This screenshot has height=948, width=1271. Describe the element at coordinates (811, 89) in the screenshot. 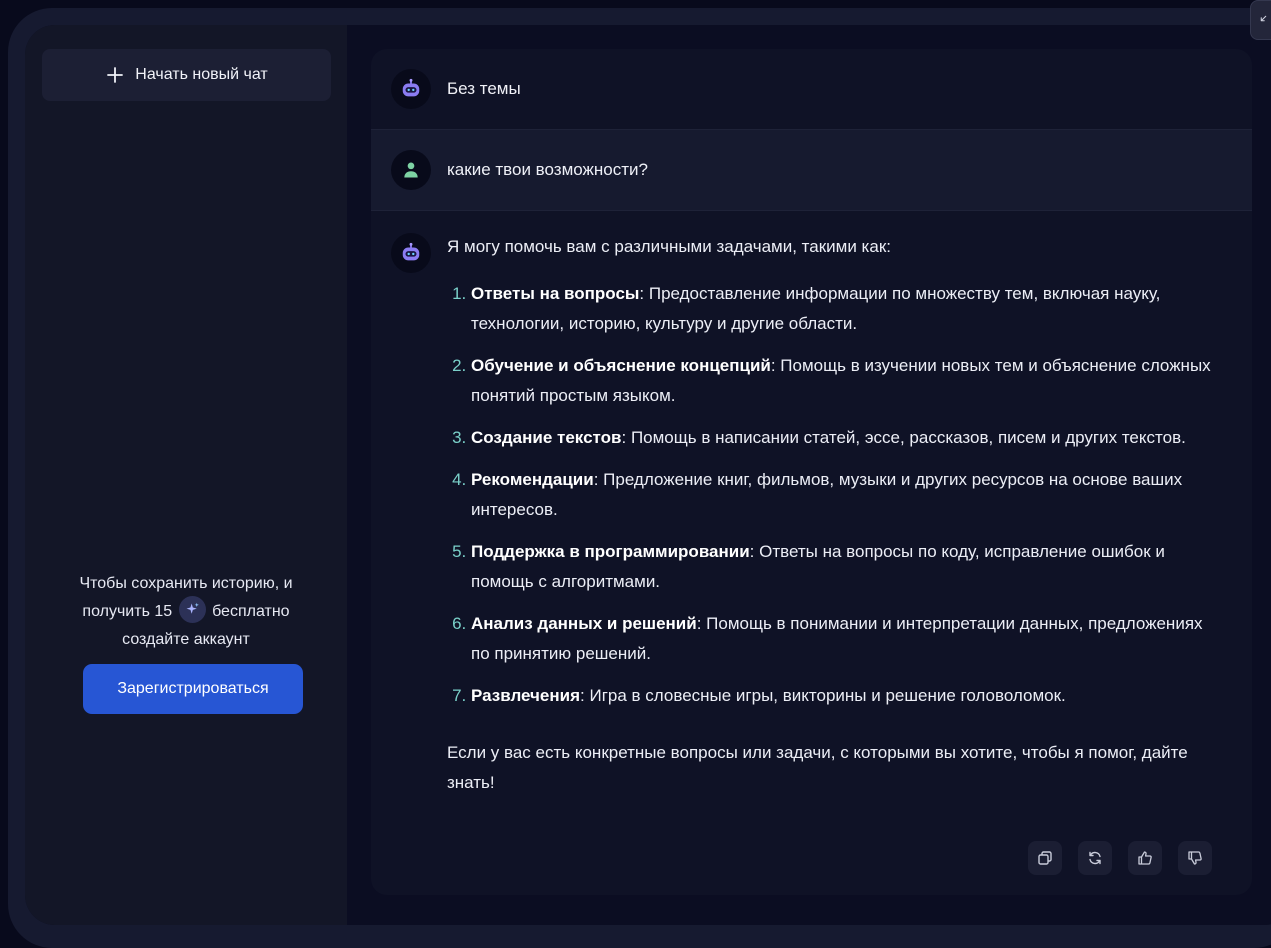

I see `chat-header: Без темы` at that location.